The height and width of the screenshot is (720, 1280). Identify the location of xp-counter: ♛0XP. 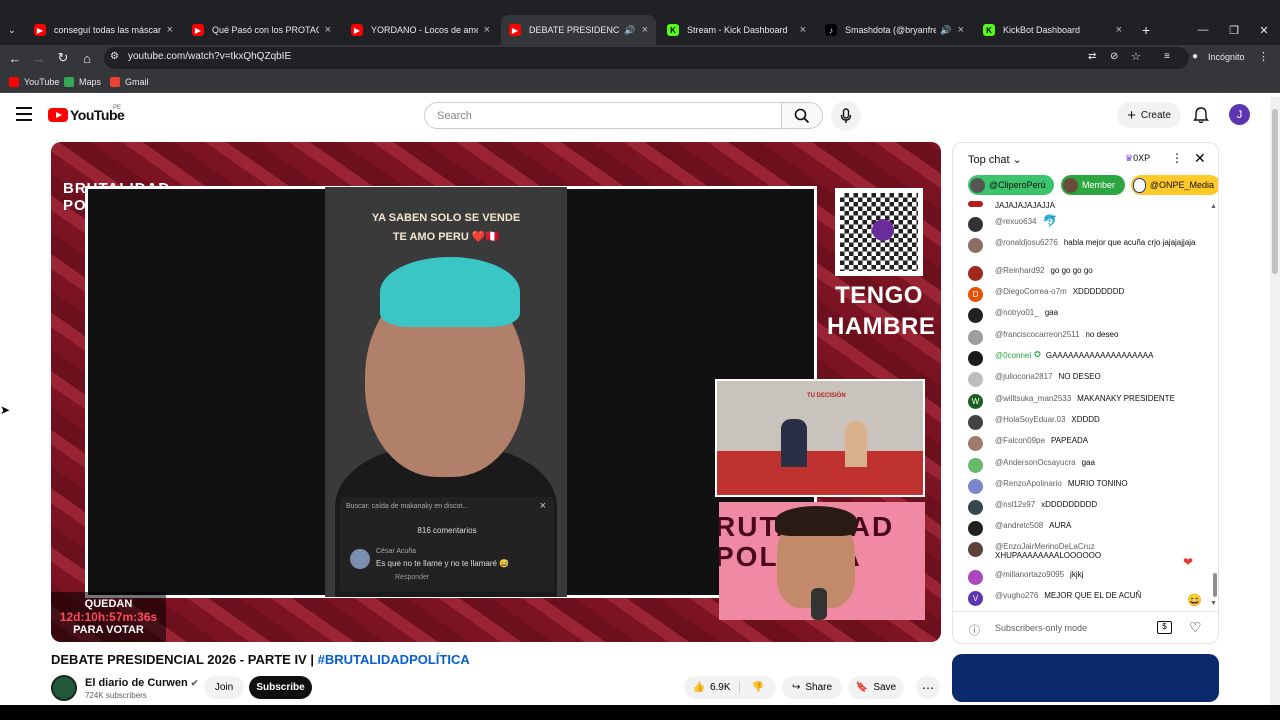
(1137, 158).